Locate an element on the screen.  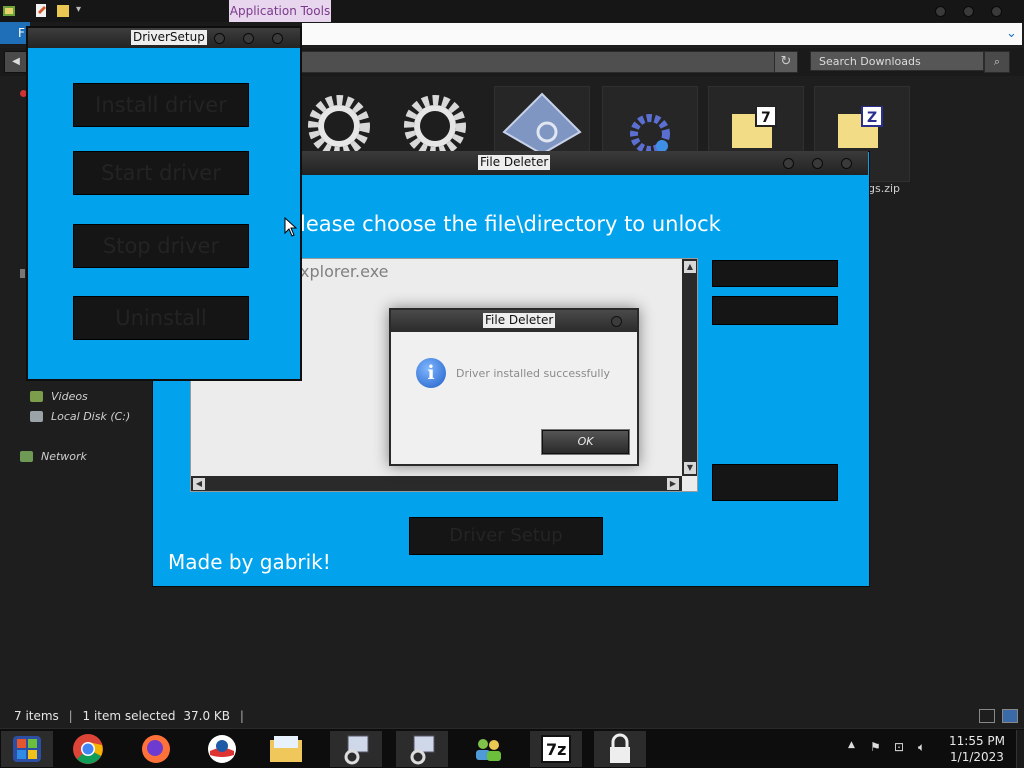
new-folder-icon is located at coordinates (63, 10).